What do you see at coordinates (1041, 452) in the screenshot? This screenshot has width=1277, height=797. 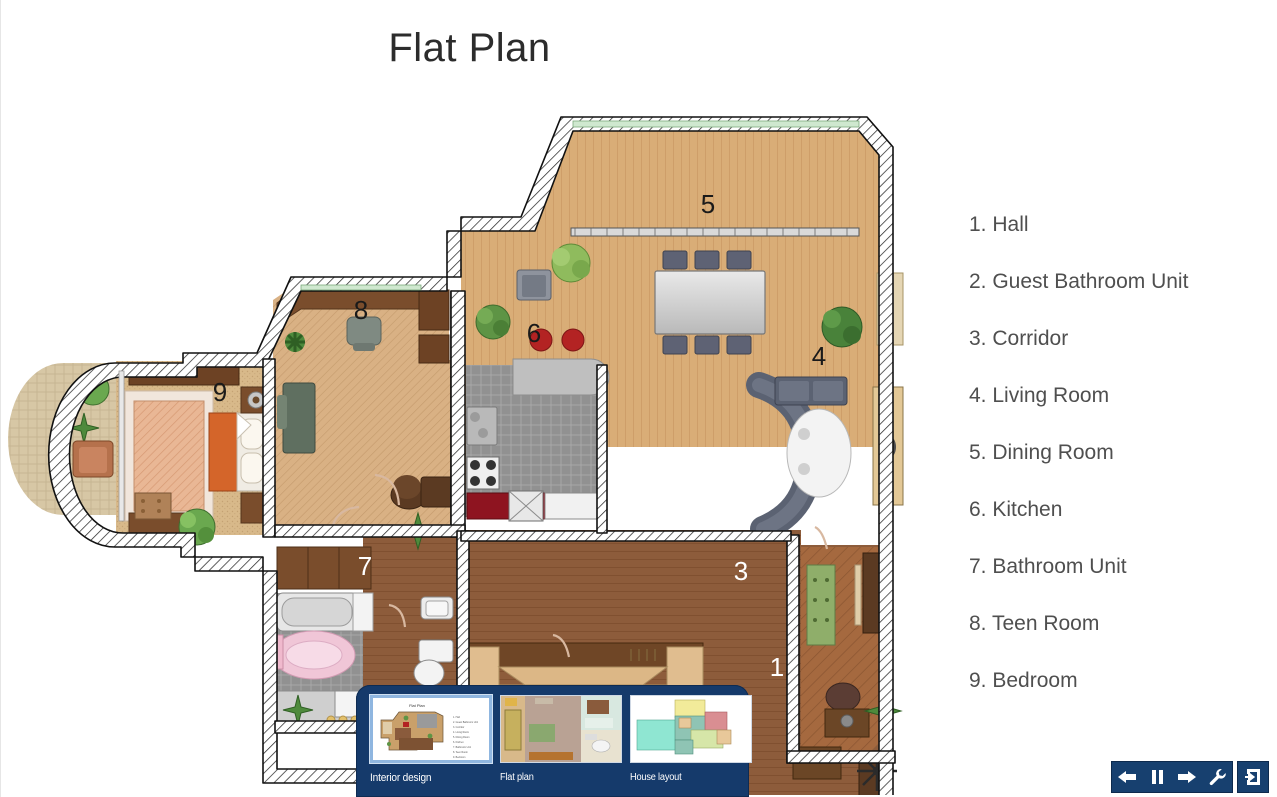 I see `legend-item-5: 5. Dining Room` at bounding box center [1041, 452].